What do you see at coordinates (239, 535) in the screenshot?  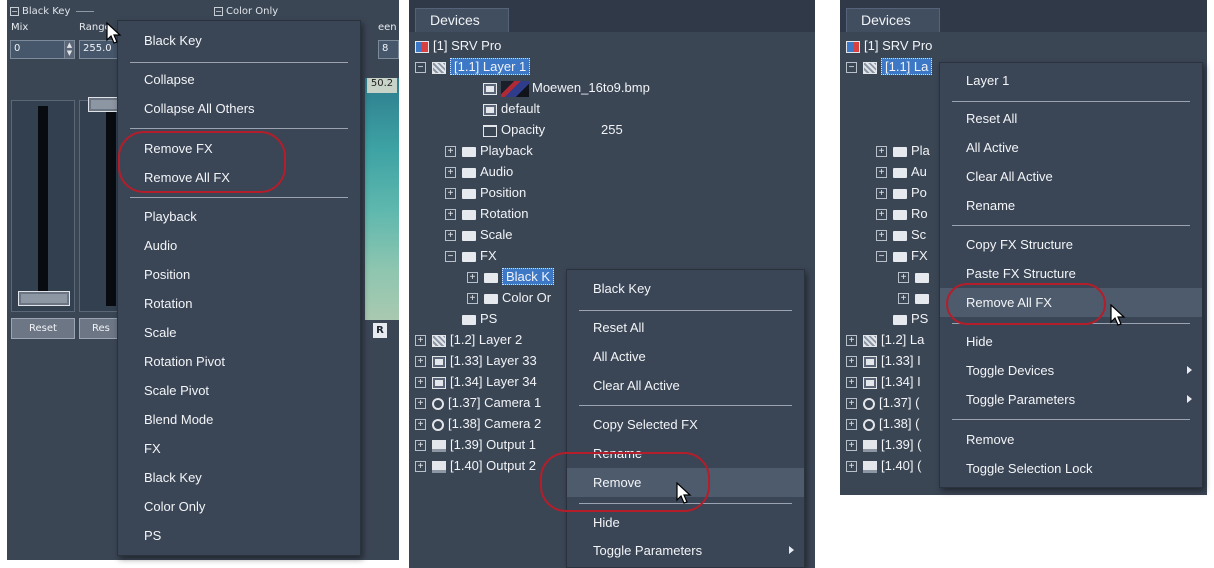 I see `menu-item-ps: PS` at bounding box center [239, 535].